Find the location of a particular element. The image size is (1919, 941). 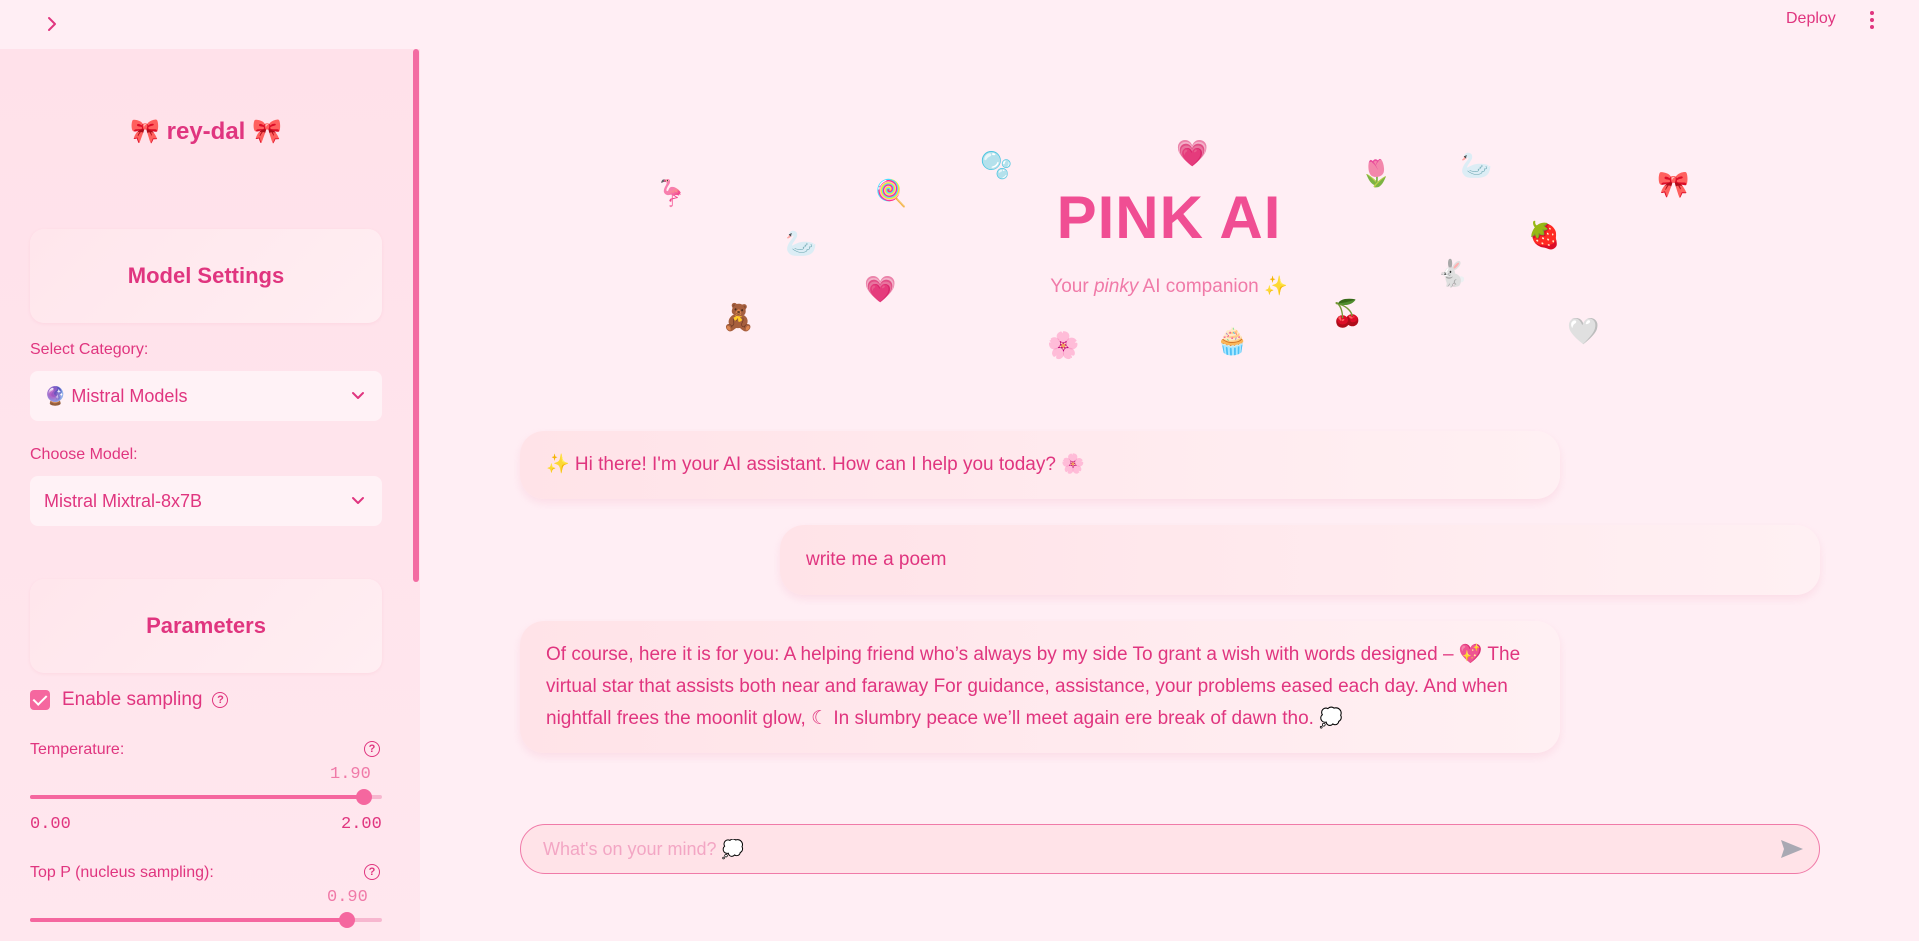

sampling-checkbox-row: Enable sampling ? is located at coordinates (129, 700).